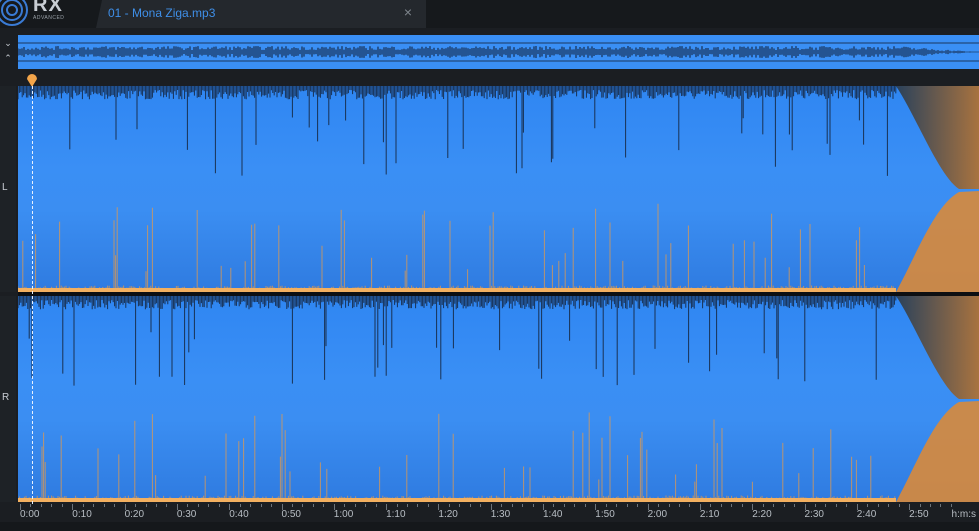  What do you see at coordinates (32, 80) in the screenshot?
I see `playhead-marker-icon` at bounding box center [32, 80].